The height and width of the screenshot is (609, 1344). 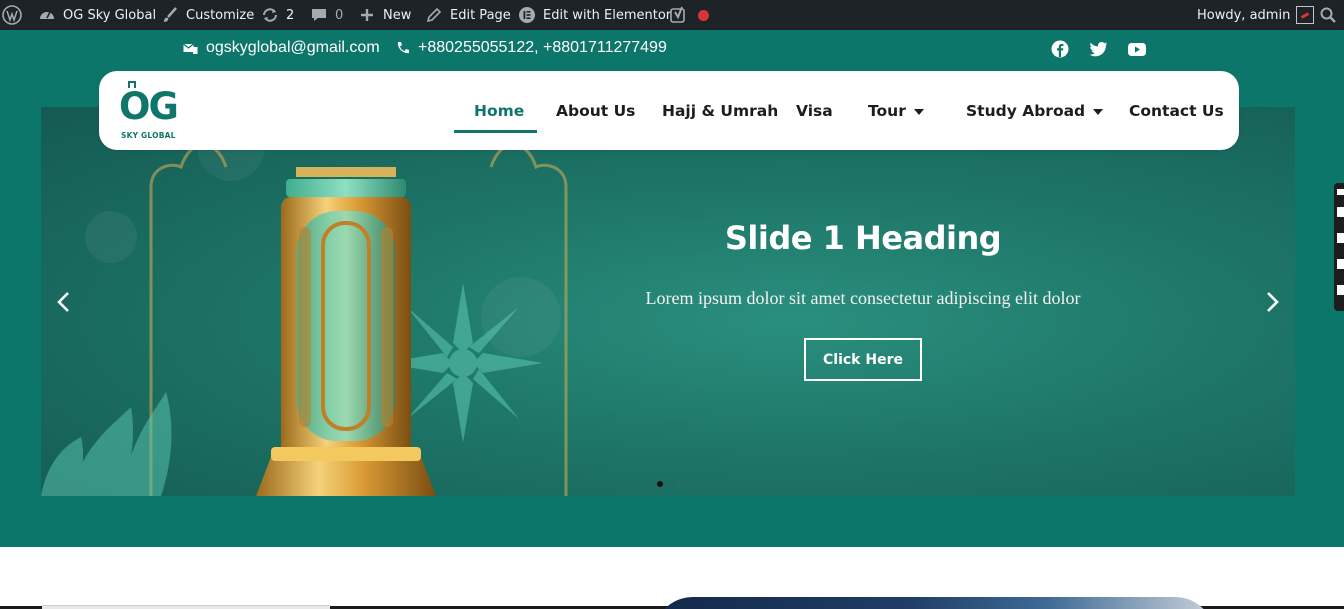 I want to click on nav-visa-label: Visa, so click(x=814, y=110).